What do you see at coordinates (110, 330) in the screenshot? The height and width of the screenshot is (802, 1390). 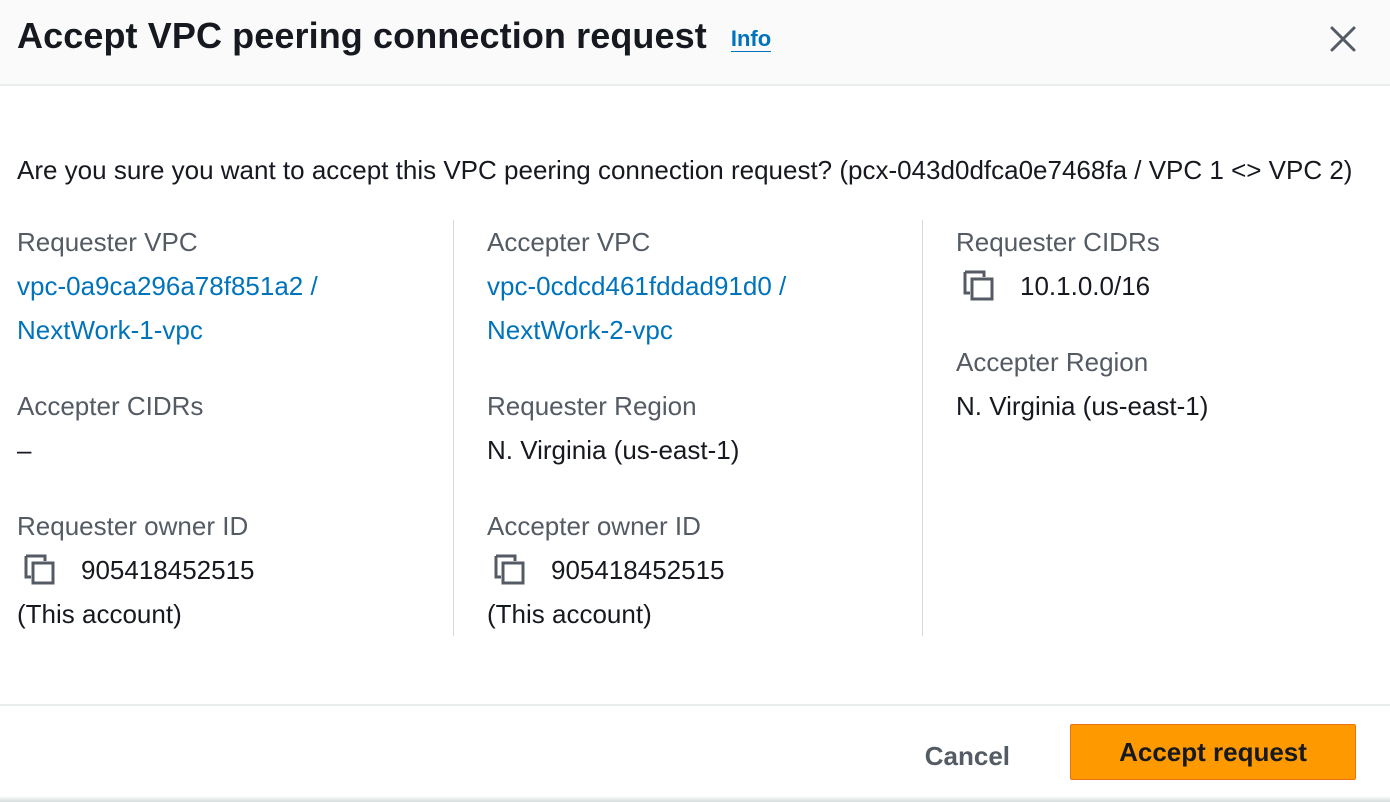 I see `requester-vpc-name: NextWork-1-vpc` at bounding box center [110, 330].